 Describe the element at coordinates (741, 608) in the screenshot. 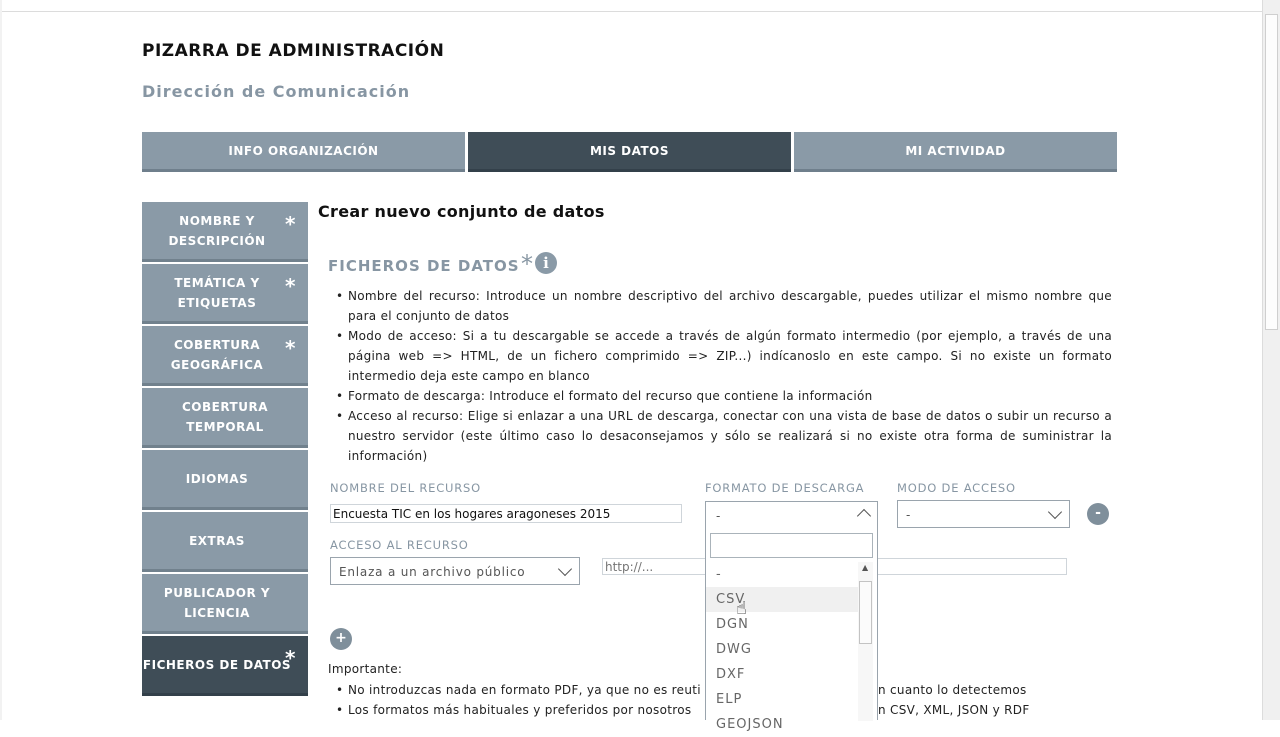

I see `hand-cursor-icon: ☝` at that location.